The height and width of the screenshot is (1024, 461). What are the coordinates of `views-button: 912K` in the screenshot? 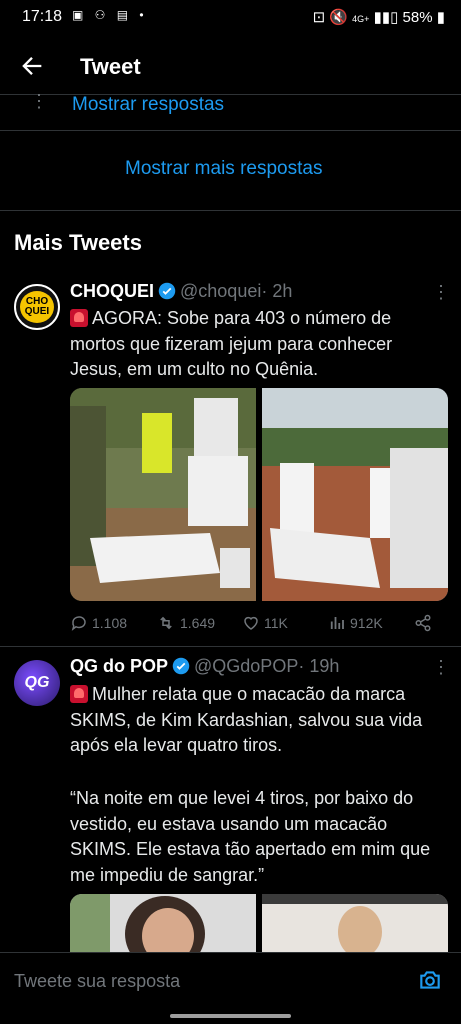 It's located at (355, 623).